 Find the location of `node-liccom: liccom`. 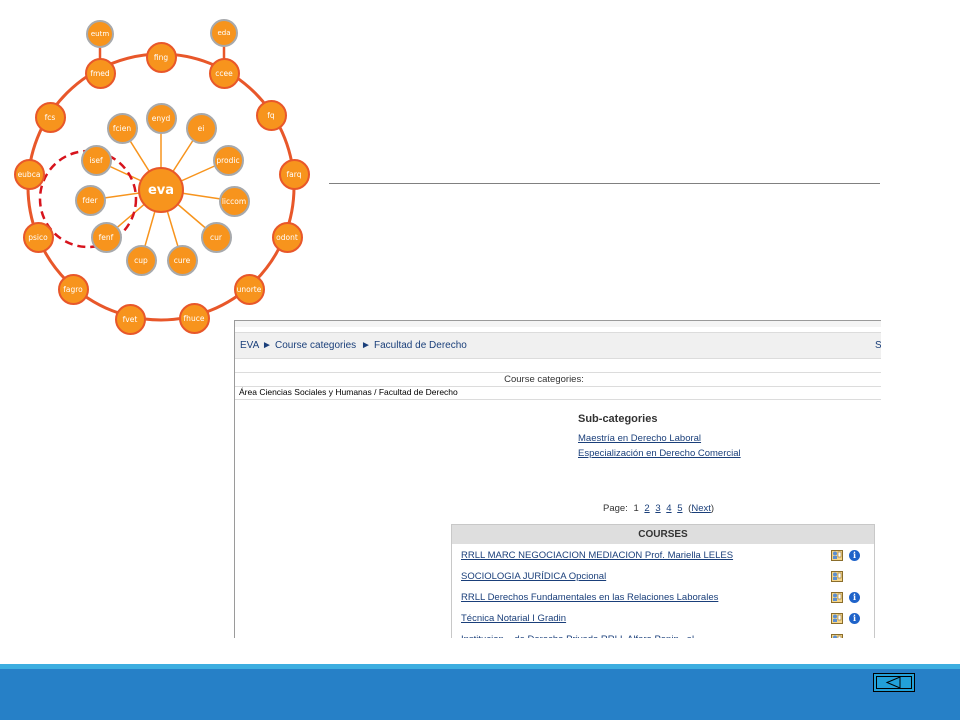

node-liccom: liccom is located at coordinates (234, 201).